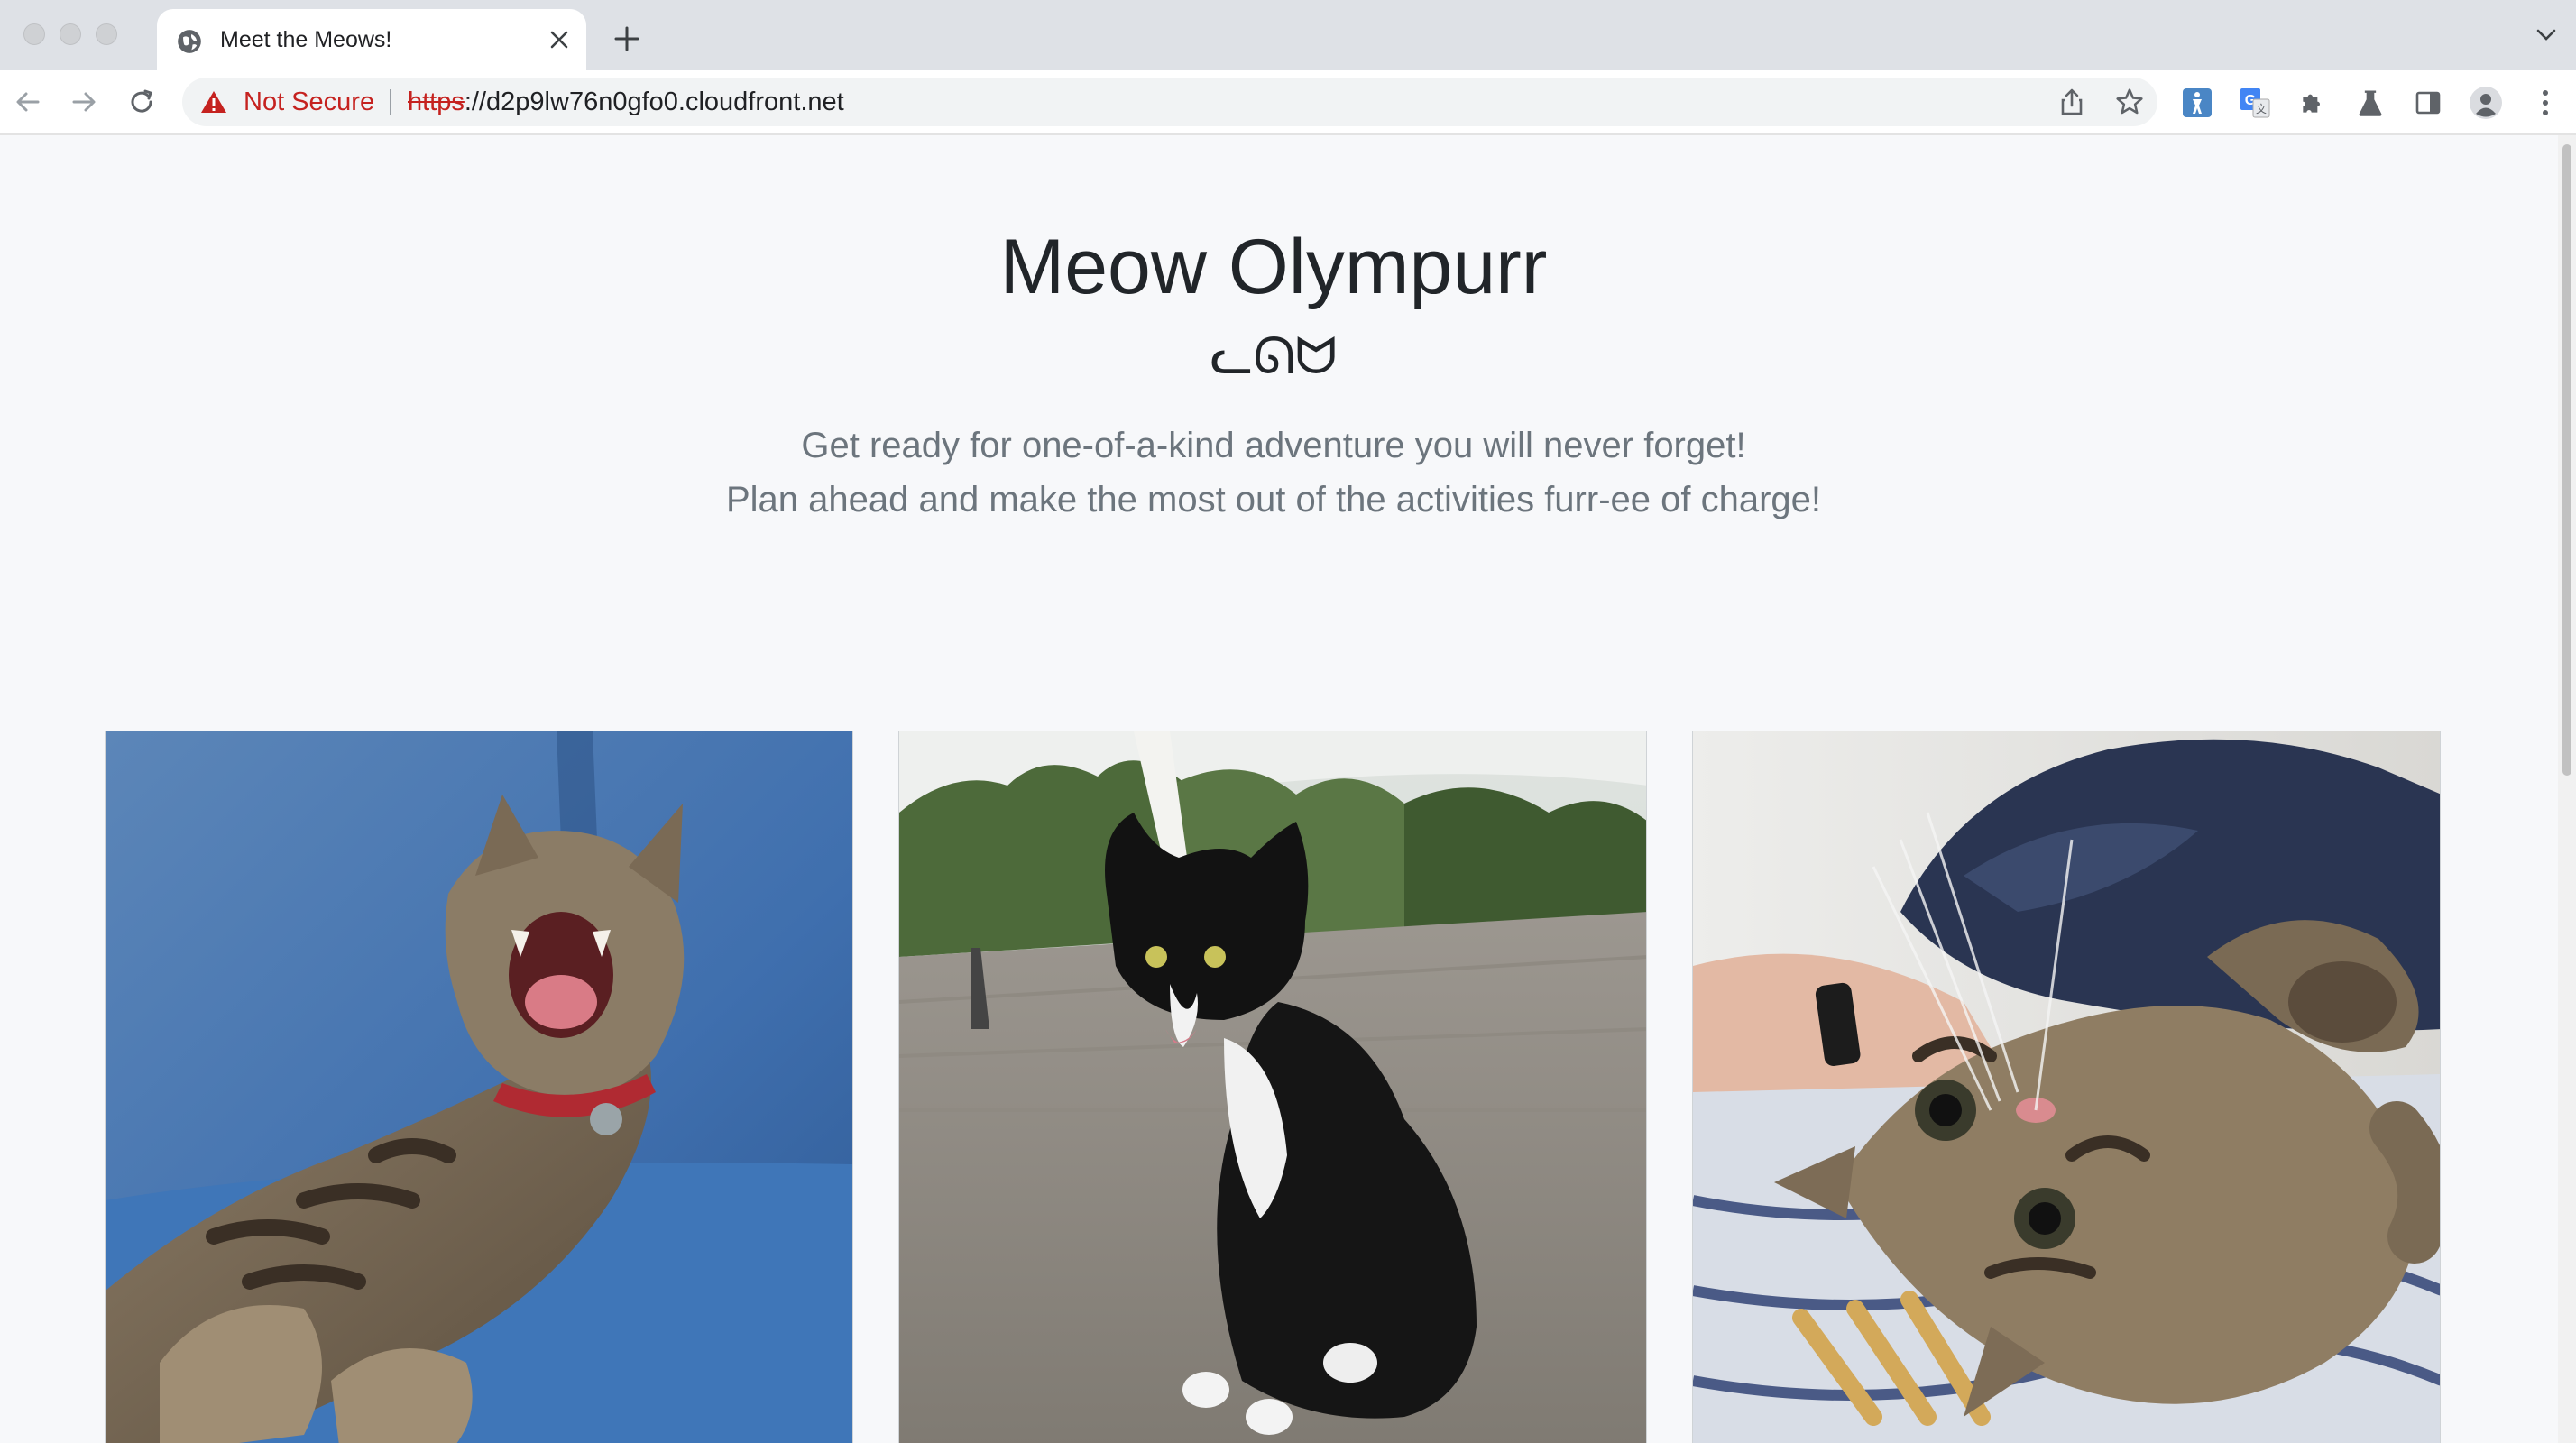 The width and height of the screenshot is (2576, 1443). Describe the element at coordinates (2129, 102) in the screenshot. I see `star-icon` at that location.